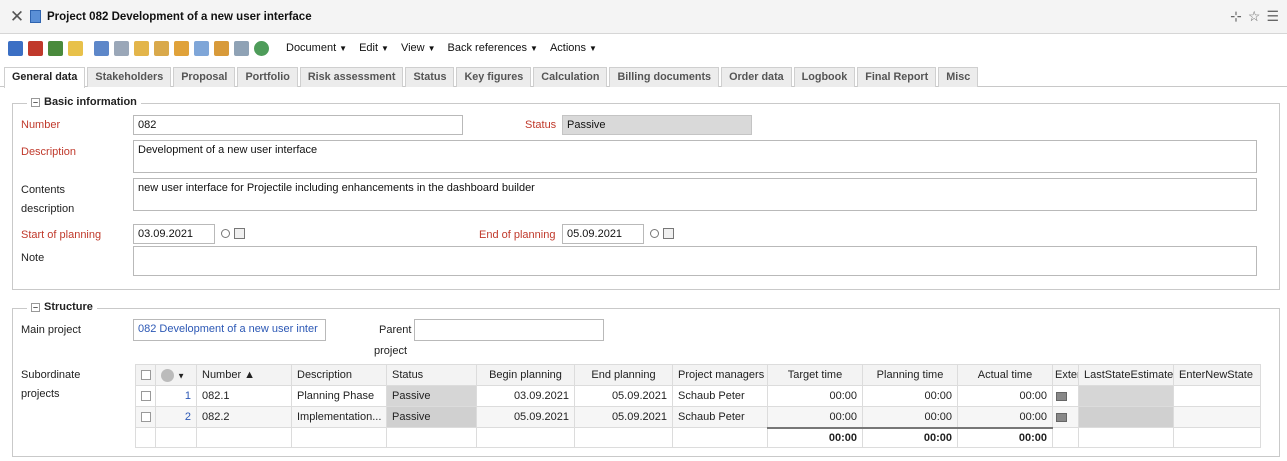  Describe the element at coordinates (1254, 16) in the screenshot. I see `star-icon: ☆` at that location.